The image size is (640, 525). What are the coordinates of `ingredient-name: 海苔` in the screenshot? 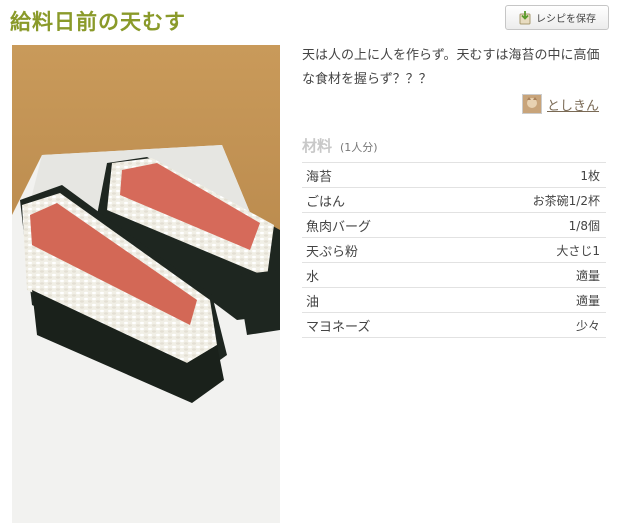 It's located at (376, 175).